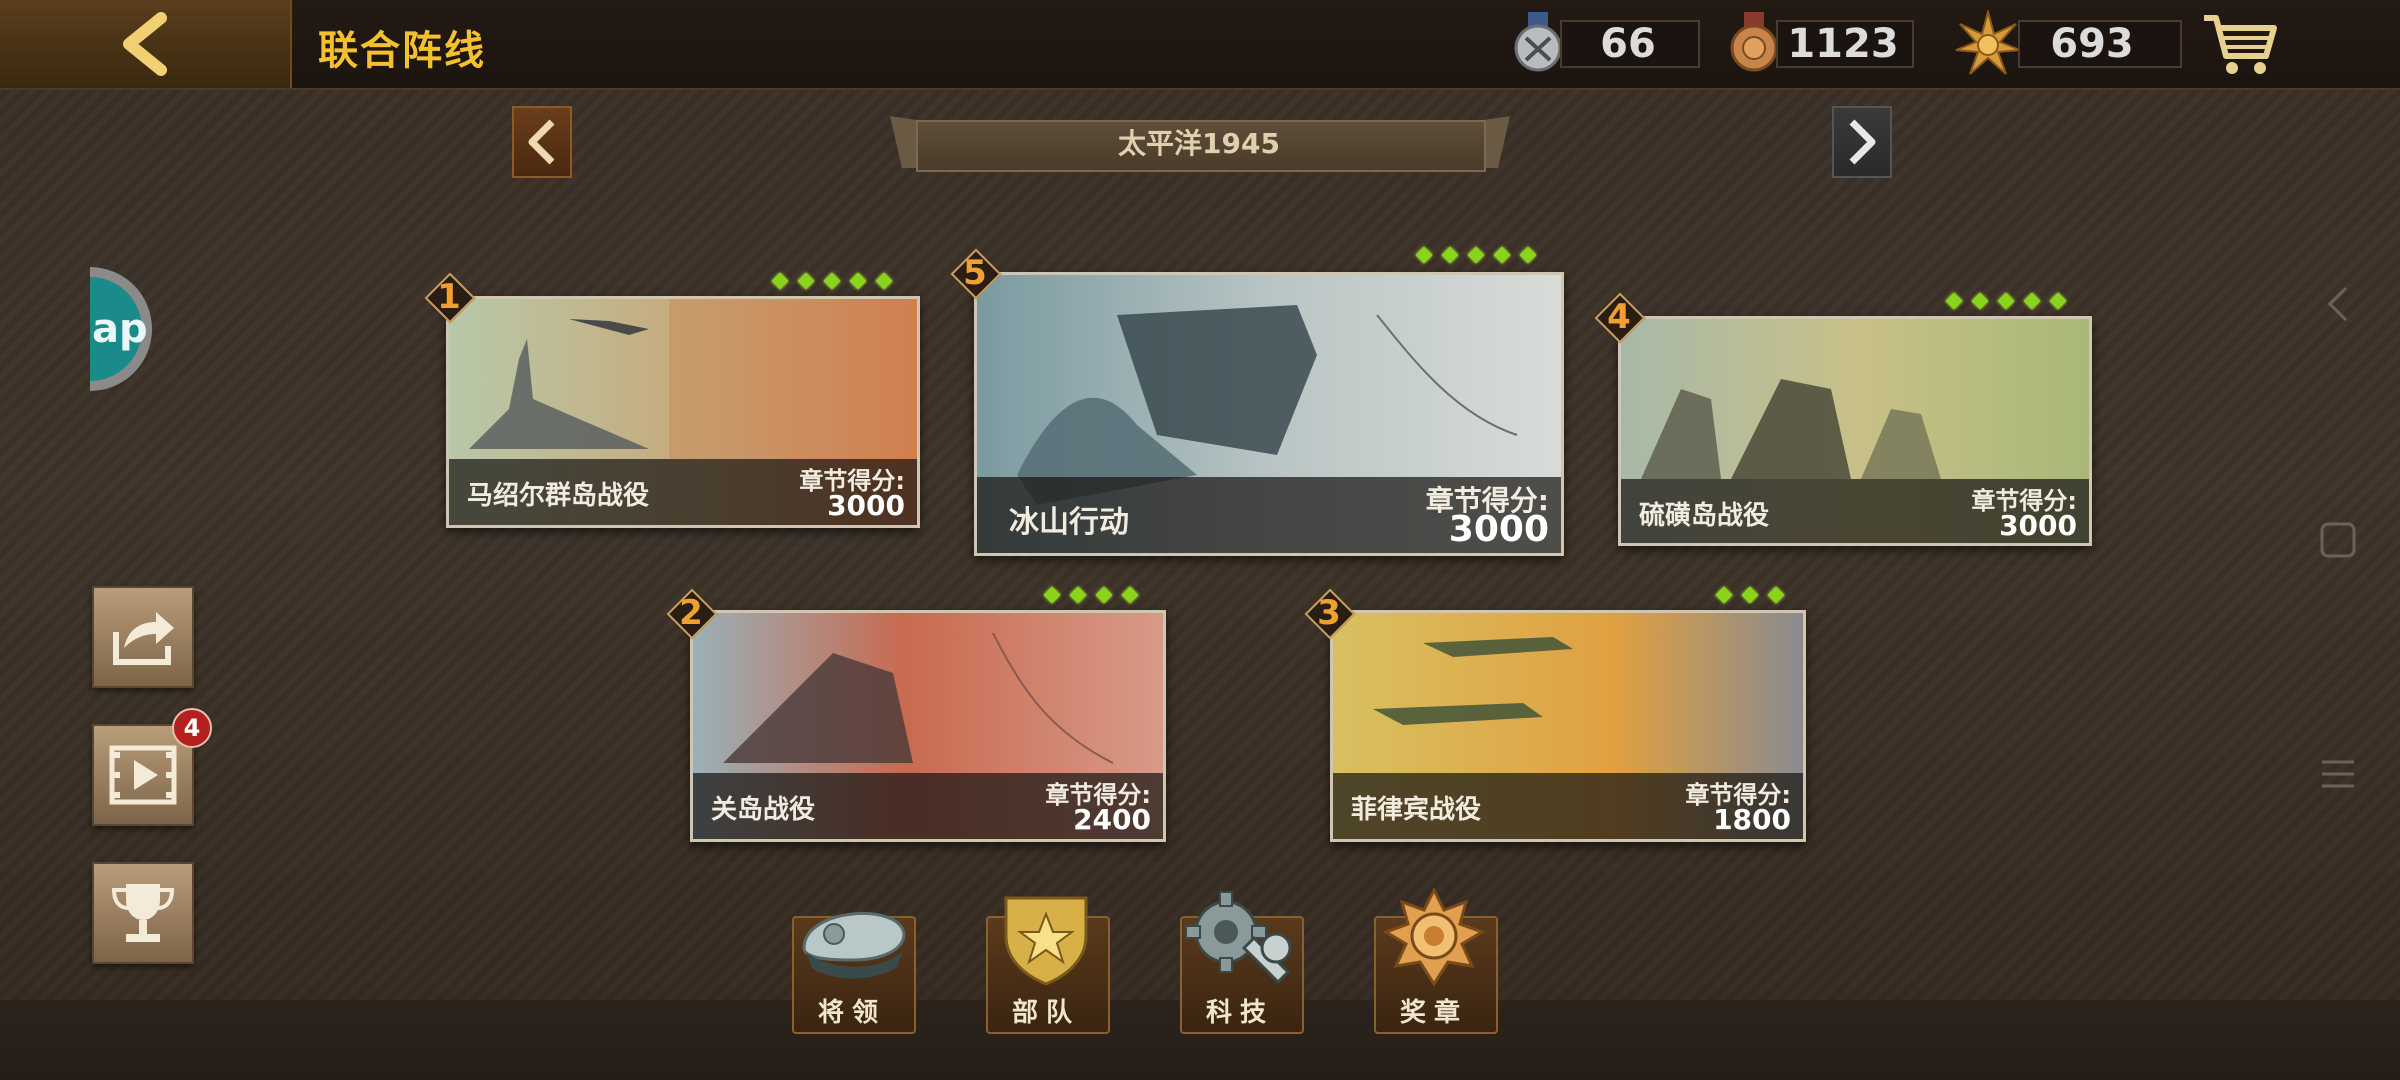  I want to click on mission-card-iwojima: 硫磺岛战役 章节得分: 3000, so click(1855, 431).